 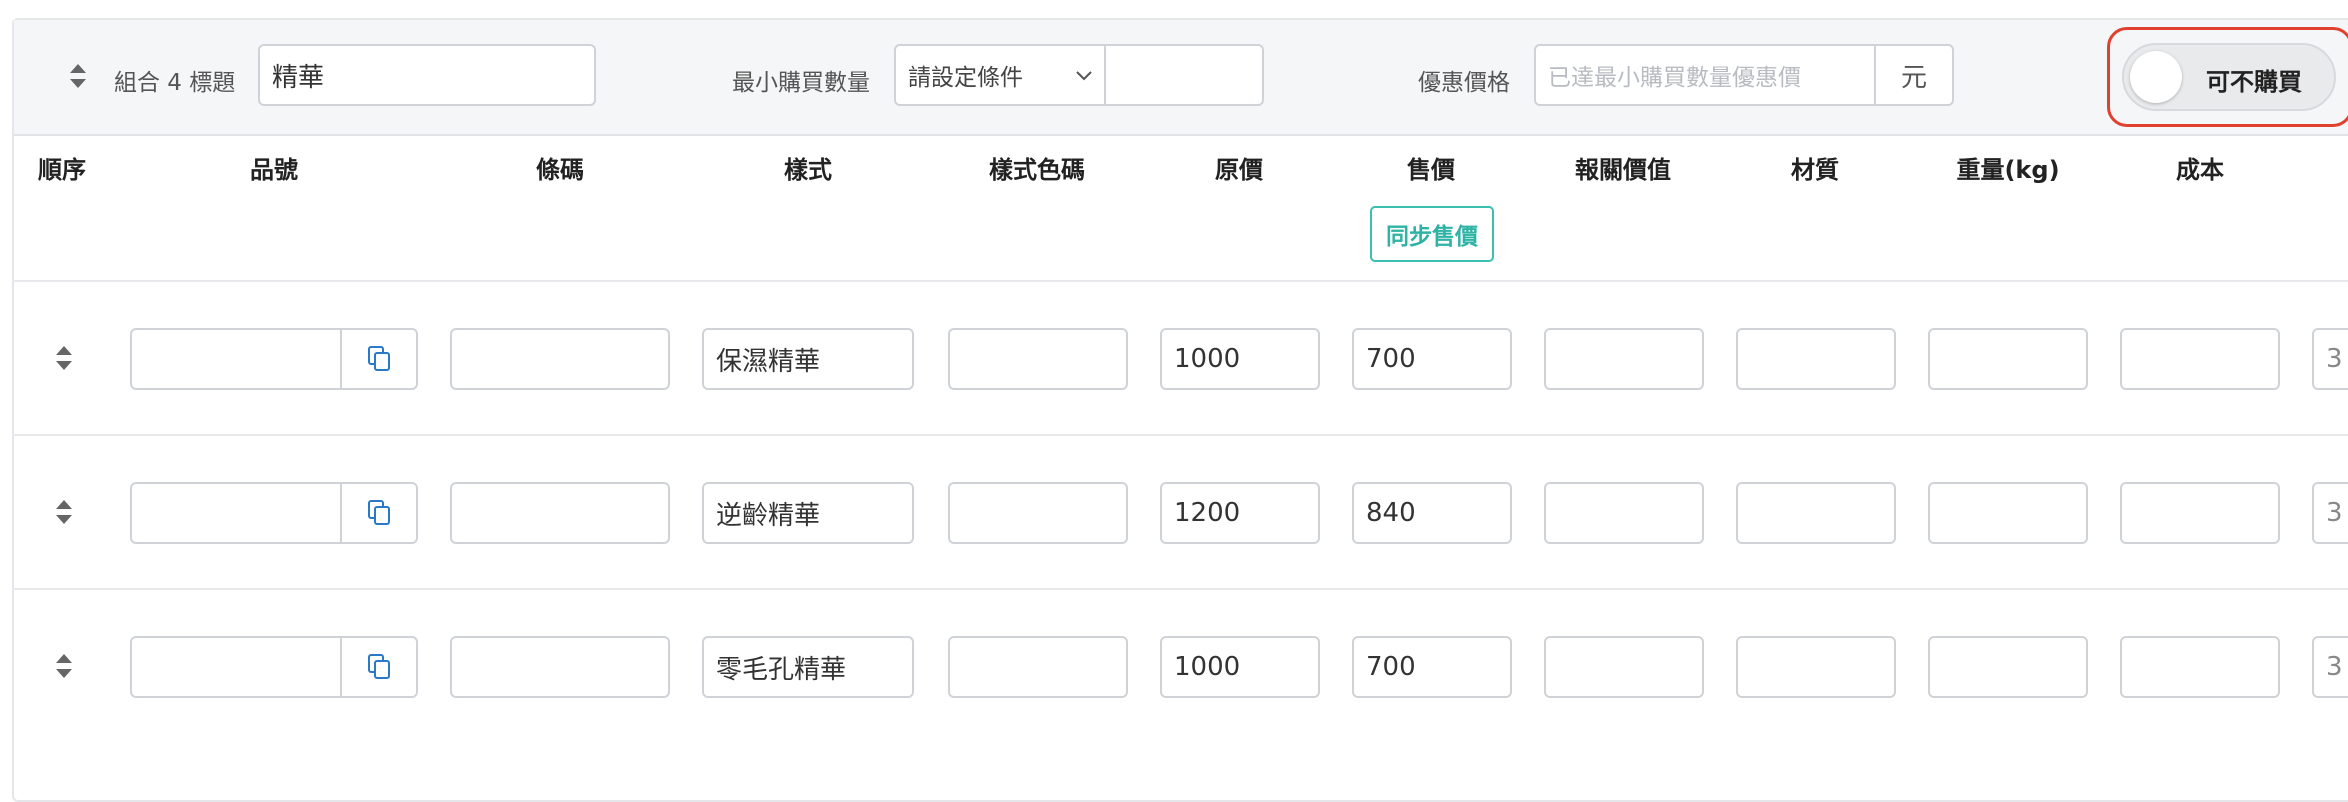 What do you see at coordinates (560, 170) in the screenshot?
I see `column-header-barcode: 條碼` at bounding box center [560, 170].